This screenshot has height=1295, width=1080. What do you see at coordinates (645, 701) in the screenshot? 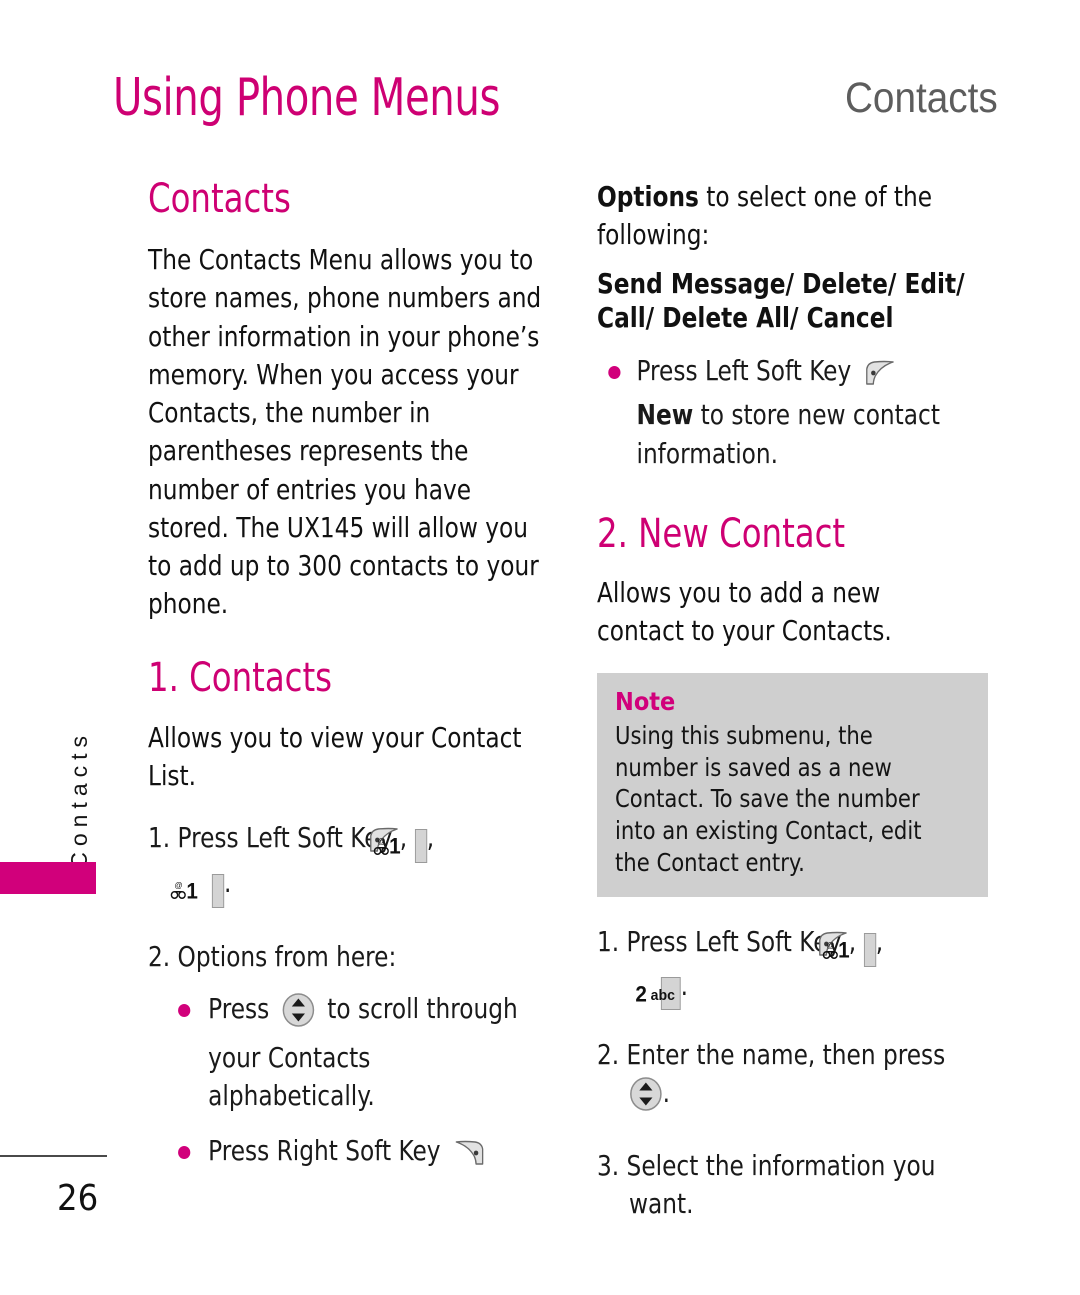
I see `note-title: Note` at bounding box center [645, 701].